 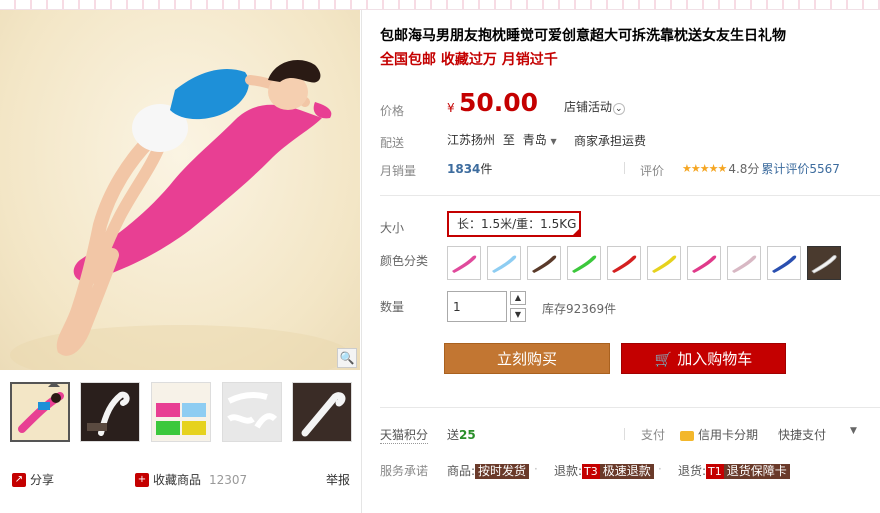 What do you see at coordinates (392, 111) in the screenshot?
I see `price-label: 价格` at bounding box center [392, 111].